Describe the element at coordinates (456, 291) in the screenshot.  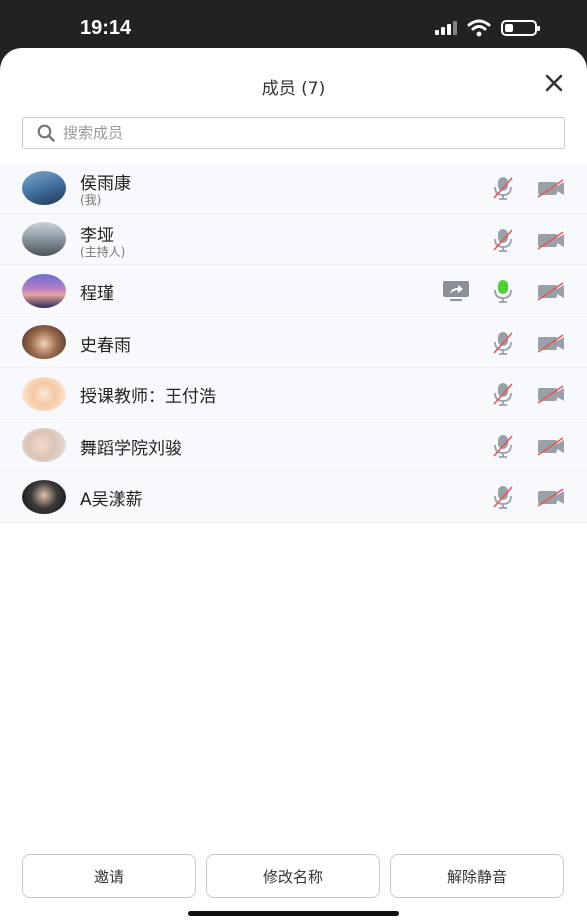
I see `screen-share-icon` at that location.